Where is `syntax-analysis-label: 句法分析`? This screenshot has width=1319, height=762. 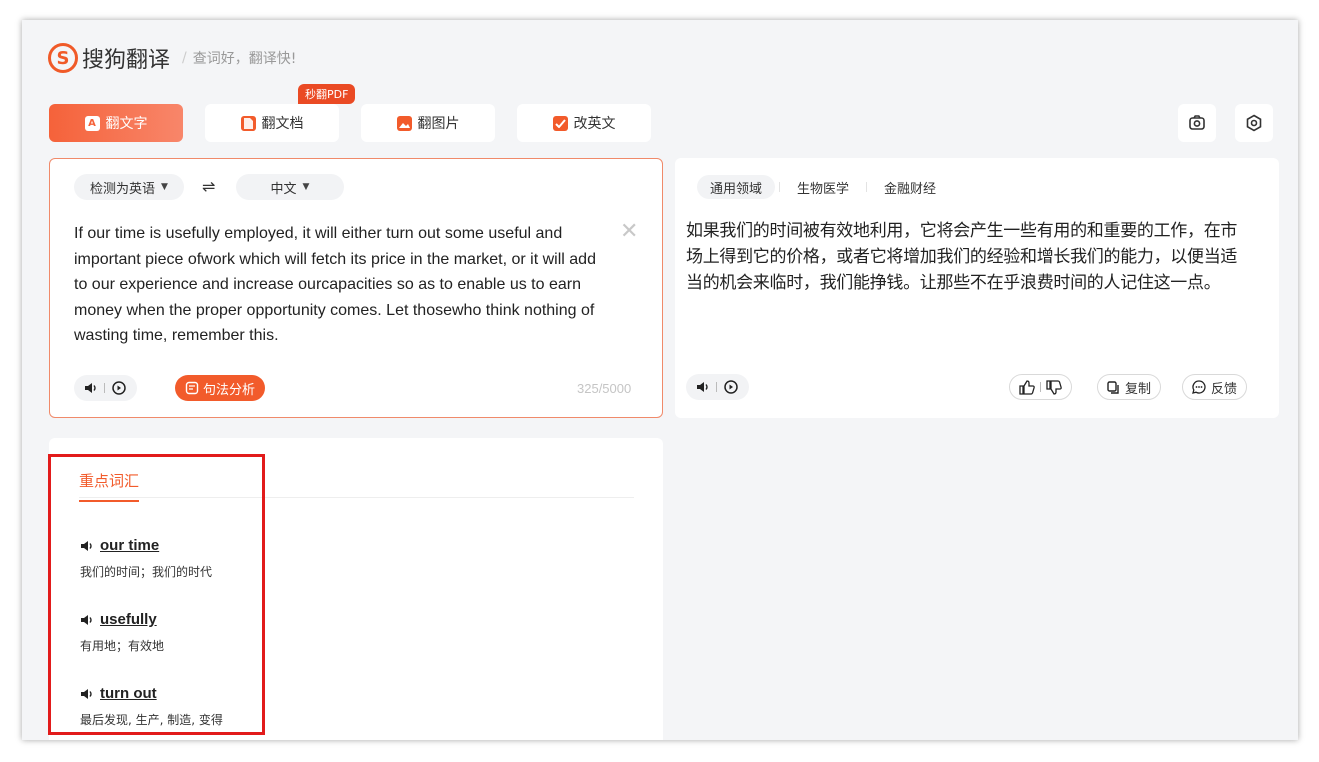 syntax-analysis-label: 句法分析 is located at coordinates (229, 390).